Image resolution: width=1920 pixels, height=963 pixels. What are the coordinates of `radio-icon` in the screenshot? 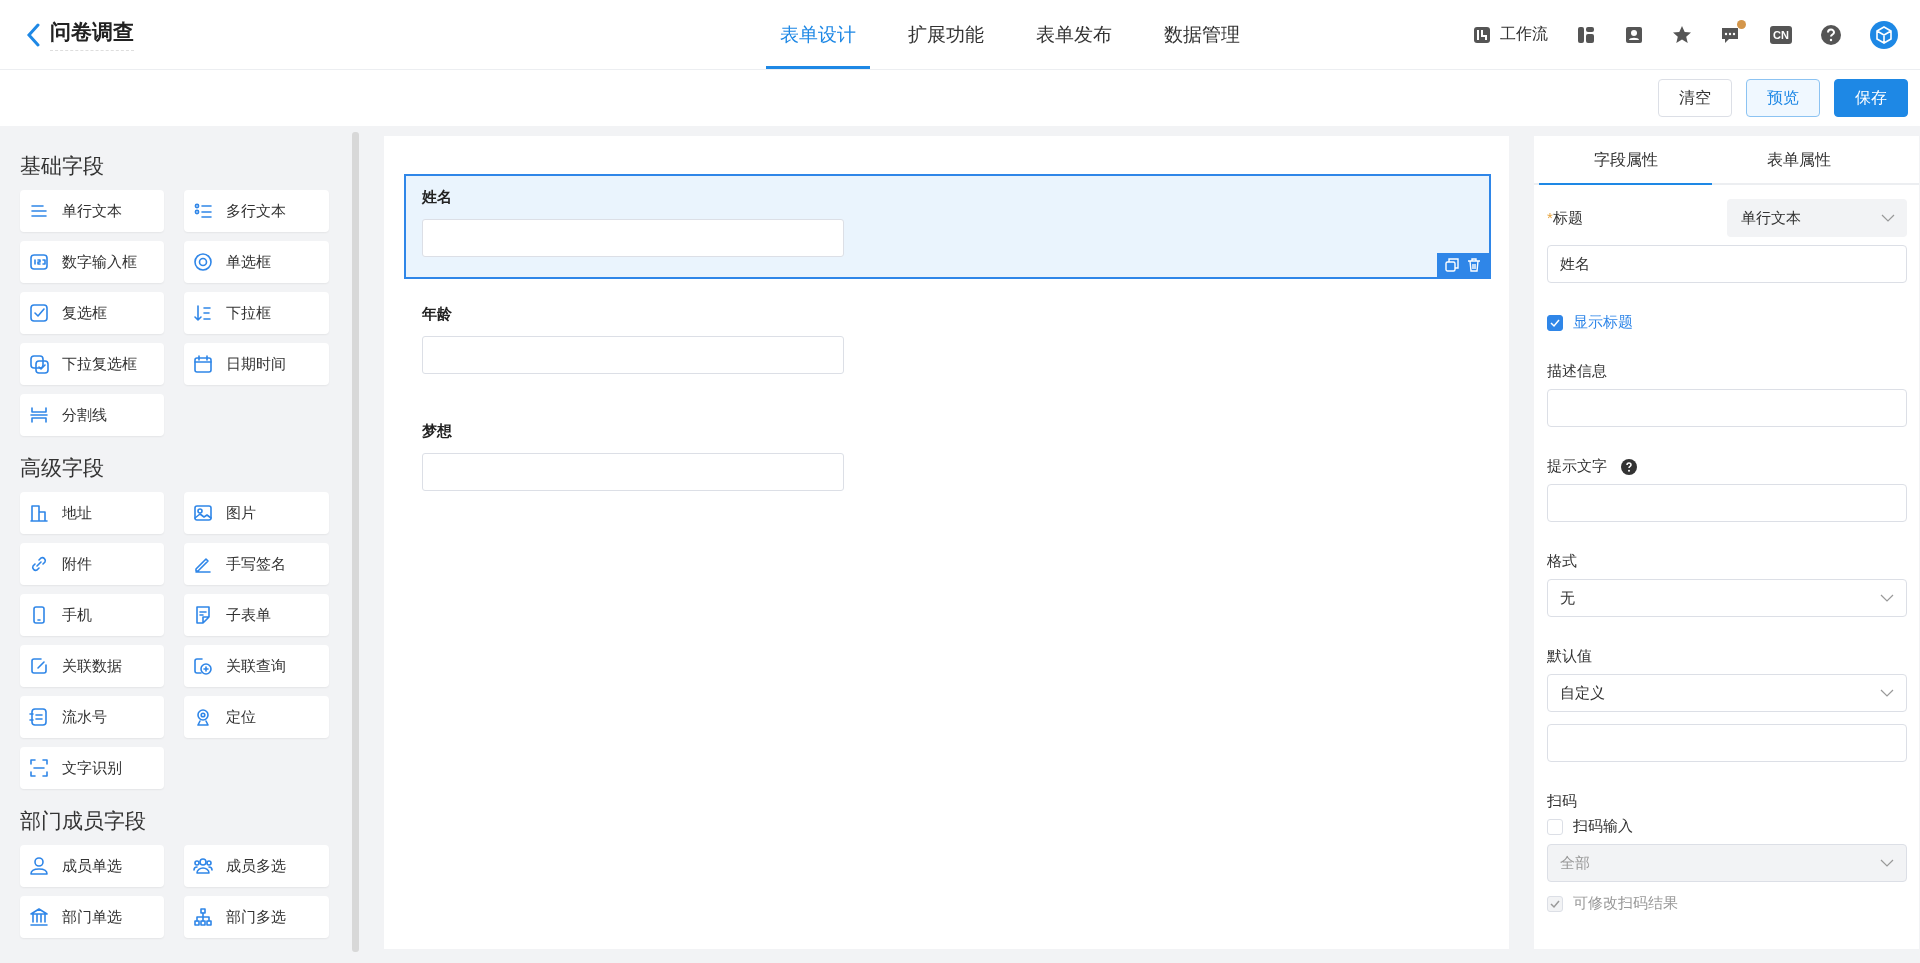 It's located at (203, 262).